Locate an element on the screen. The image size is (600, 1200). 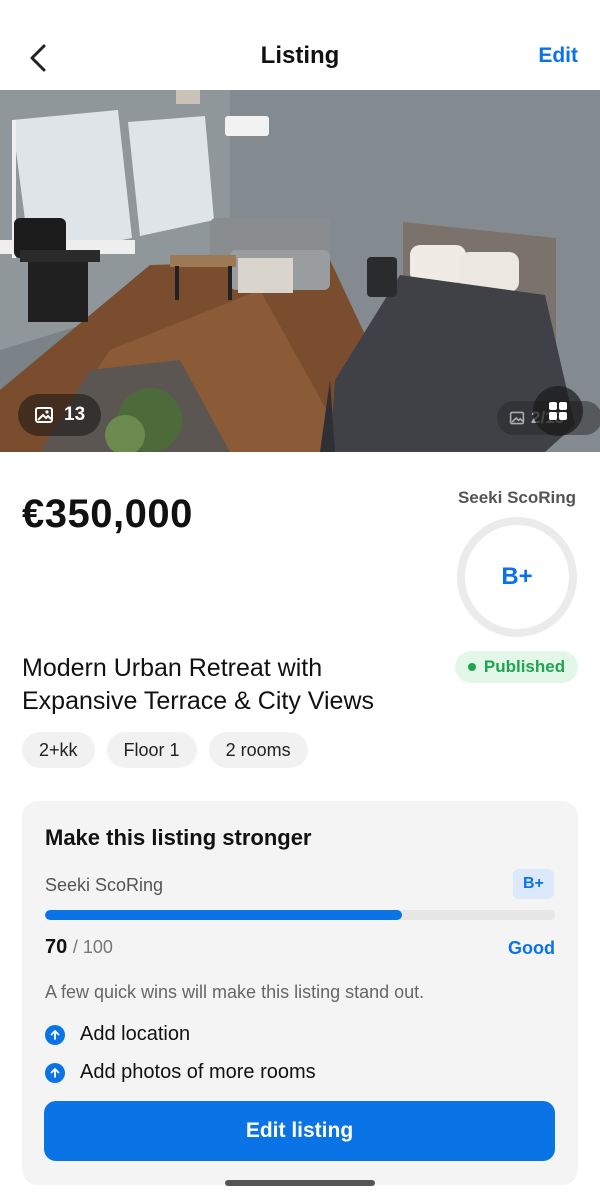
grid-view-button is located at coordinates (558, 411).